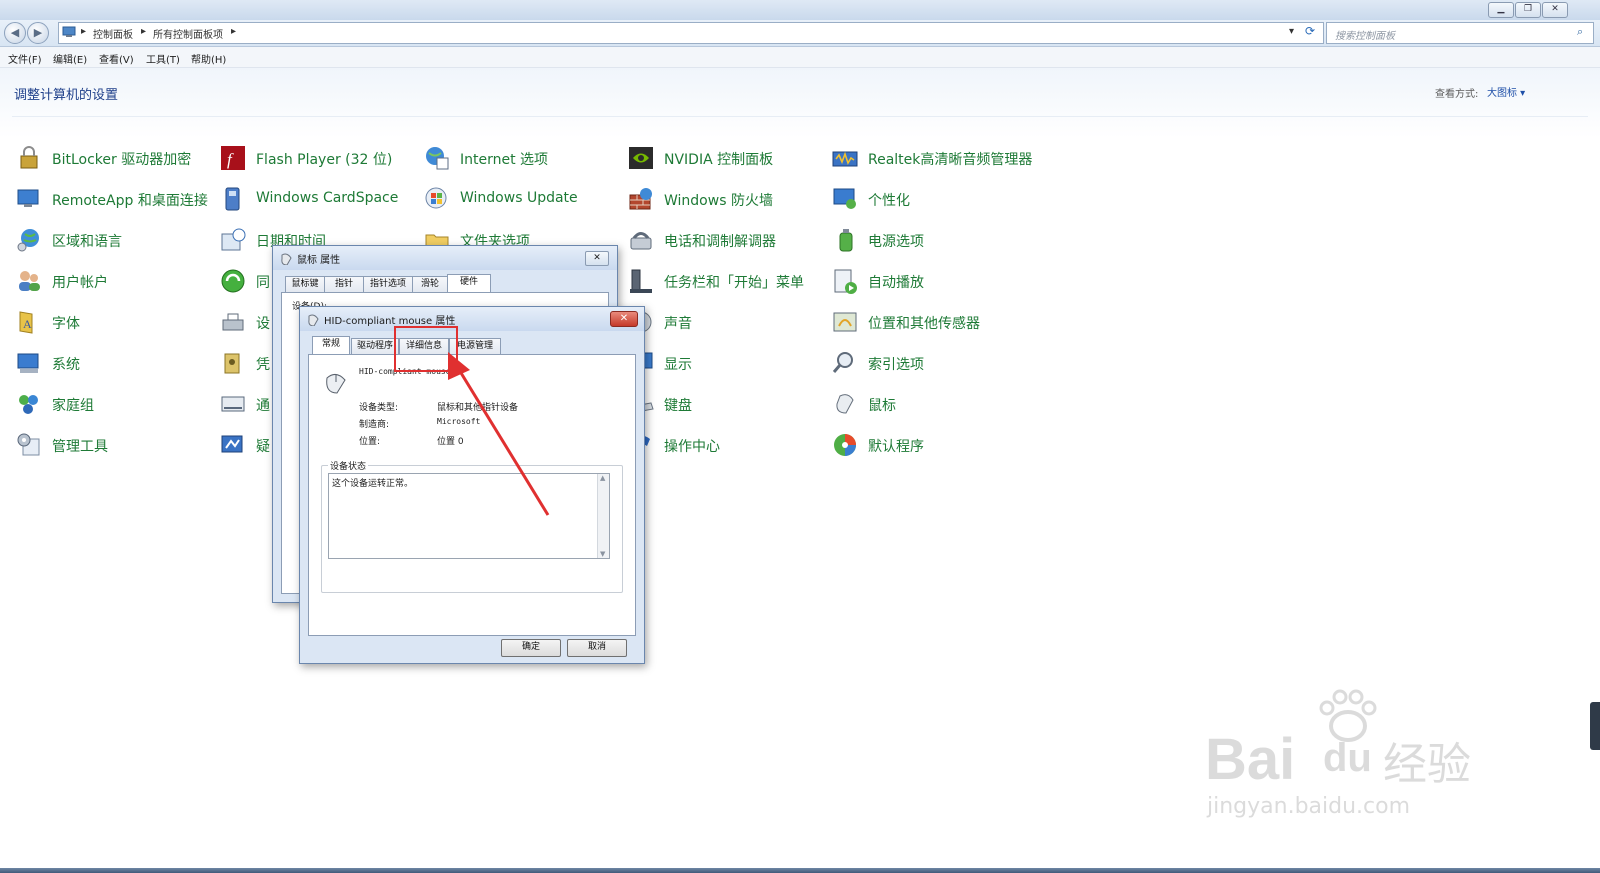  I want to click on watermark-jingyan: 经验, so click(1427, 764).